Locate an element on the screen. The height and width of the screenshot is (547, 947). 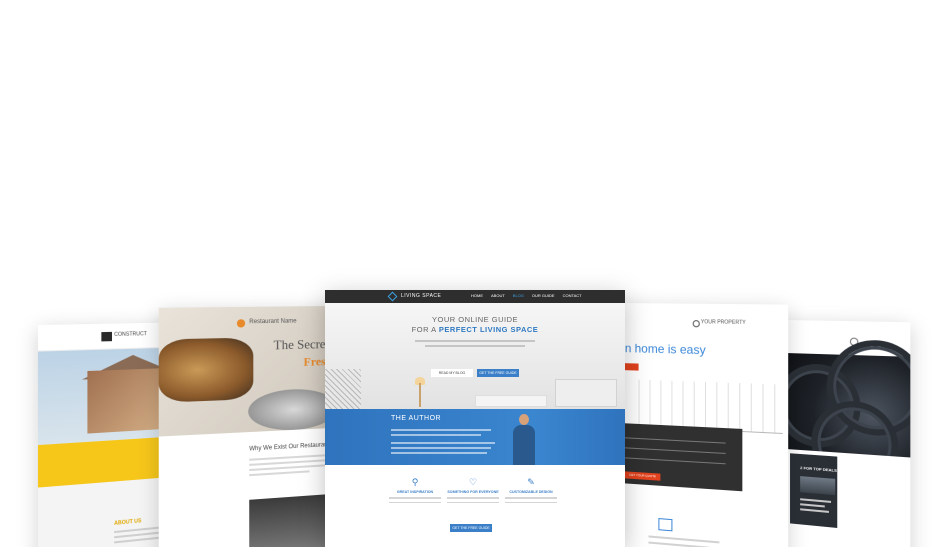
feature-title: GREAT INSPIRATION is located at coordinates (415, 492).